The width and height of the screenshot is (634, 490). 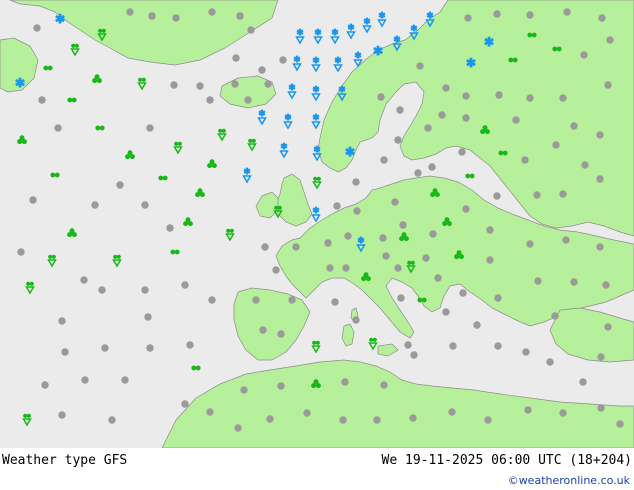 I want to click on map-timestamp: We 19-11-2025 06:00 UTC (18+204), so click(x=506, y=460).